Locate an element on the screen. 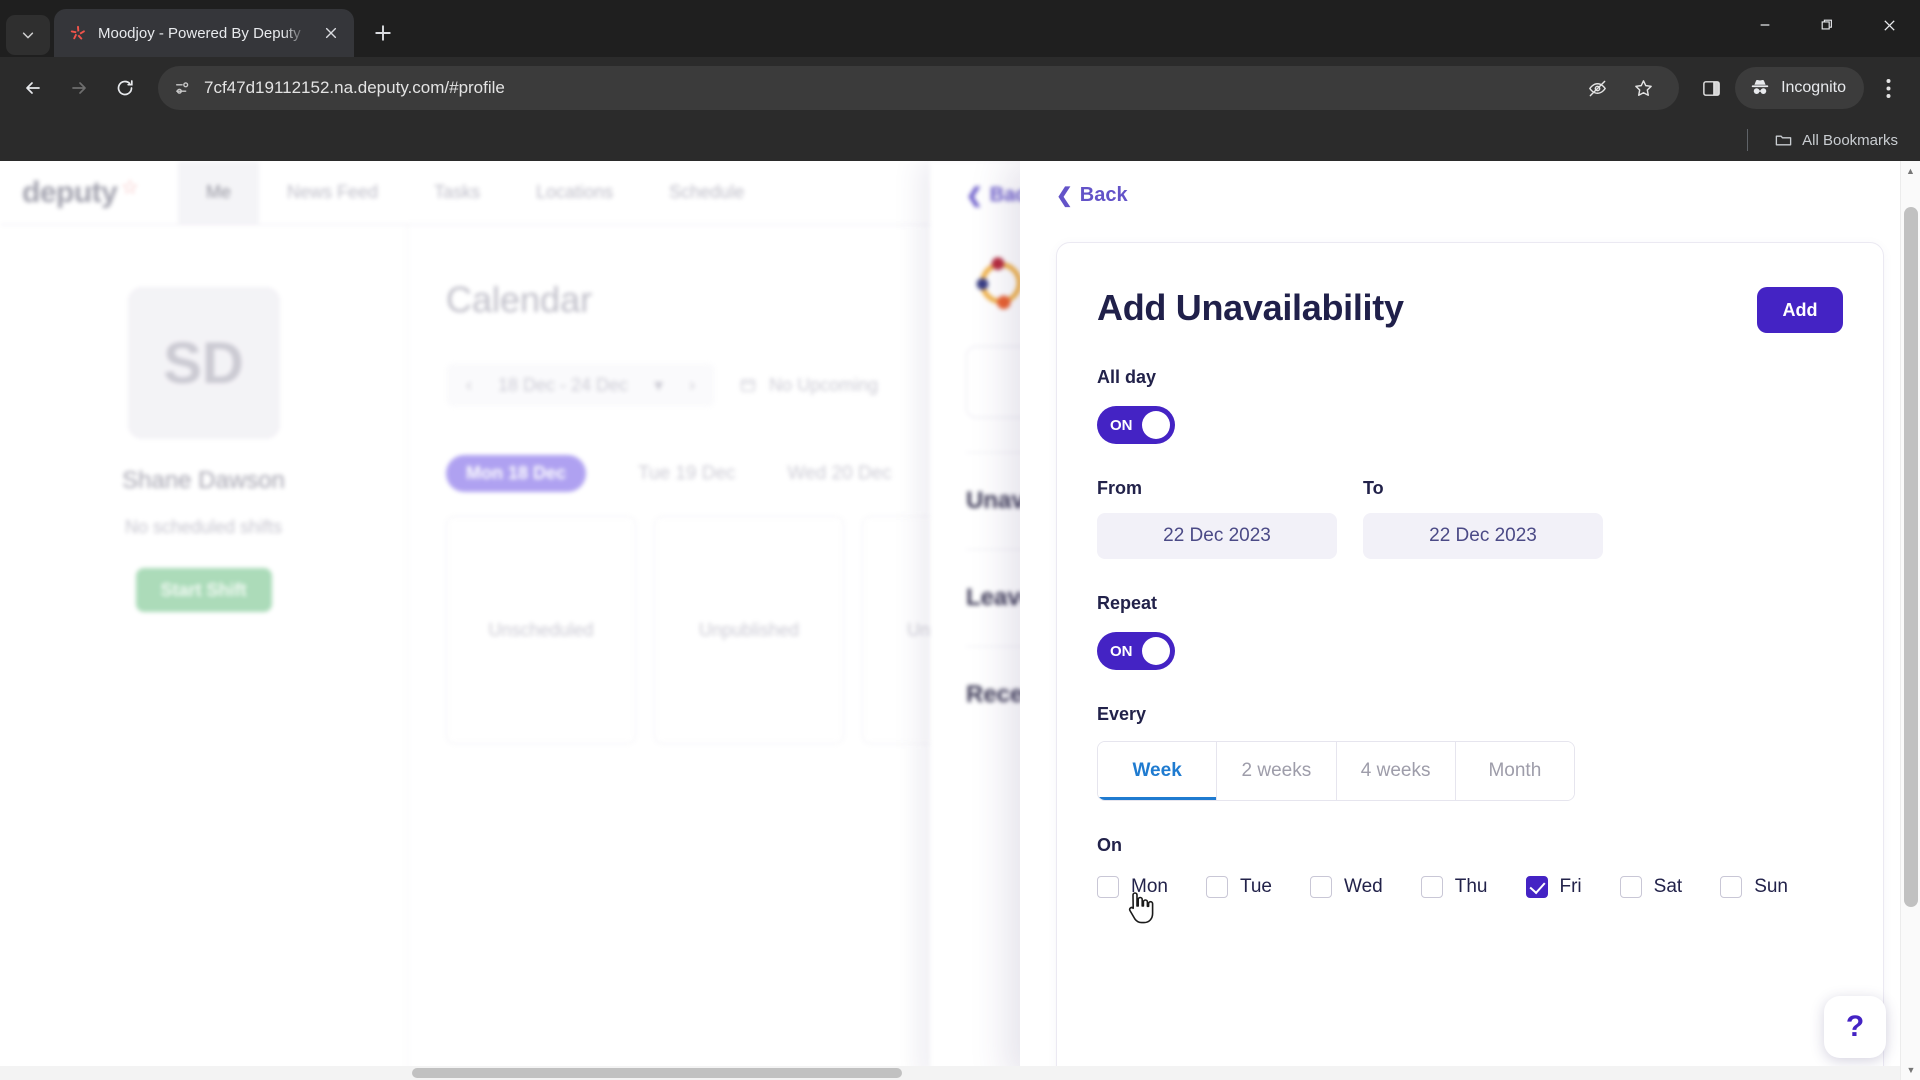 The height and width of the screenshot is (1080, 1920). nav-label: Me is located at coordinates (219, 192).